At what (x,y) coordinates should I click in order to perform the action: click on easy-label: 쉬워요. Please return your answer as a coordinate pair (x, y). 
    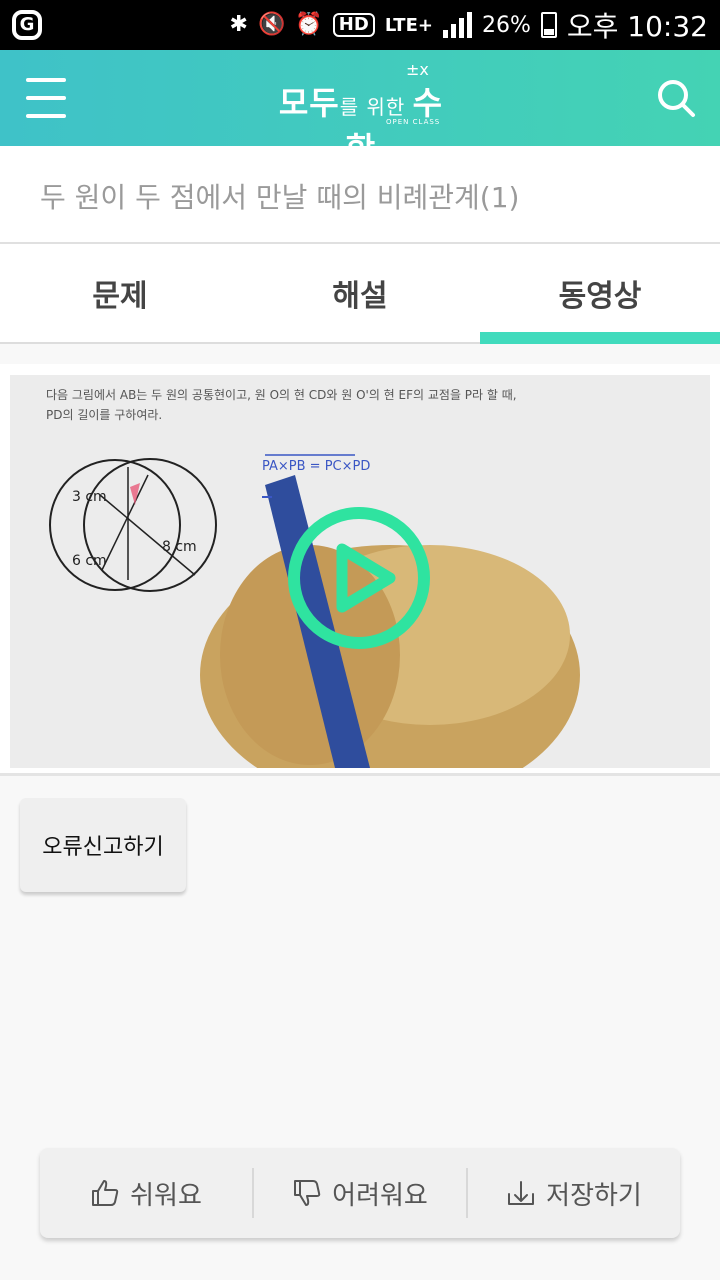
    Looking at the image, I should click on (166, 1195).